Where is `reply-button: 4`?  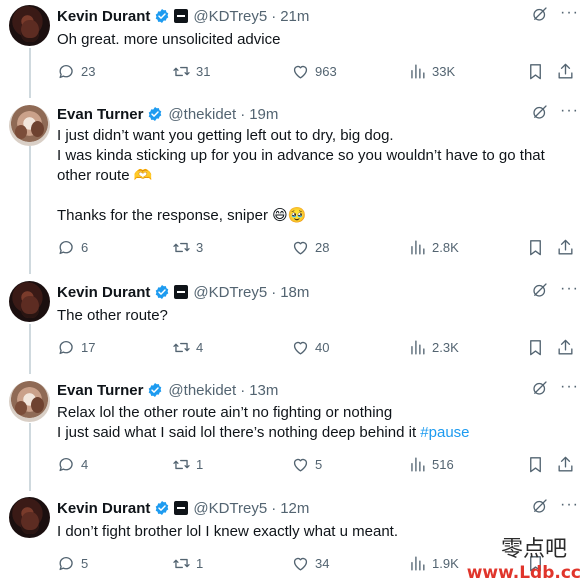
reply-button: 4 is located at coordinates (72, 464).